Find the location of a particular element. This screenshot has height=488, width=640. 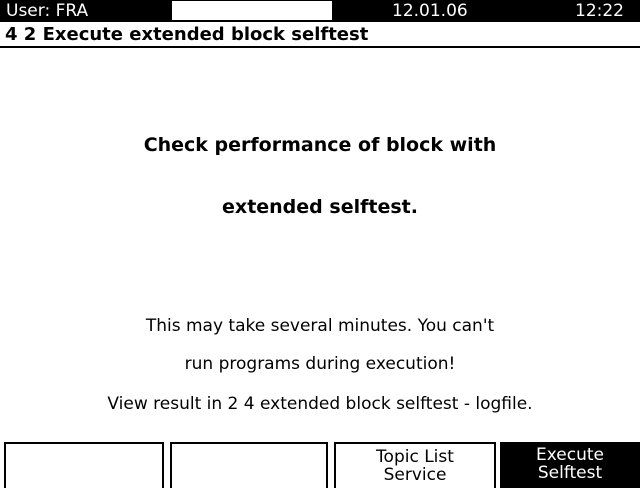

execute-selftest-label-line1: Execute is located at coordinates (570, 455).